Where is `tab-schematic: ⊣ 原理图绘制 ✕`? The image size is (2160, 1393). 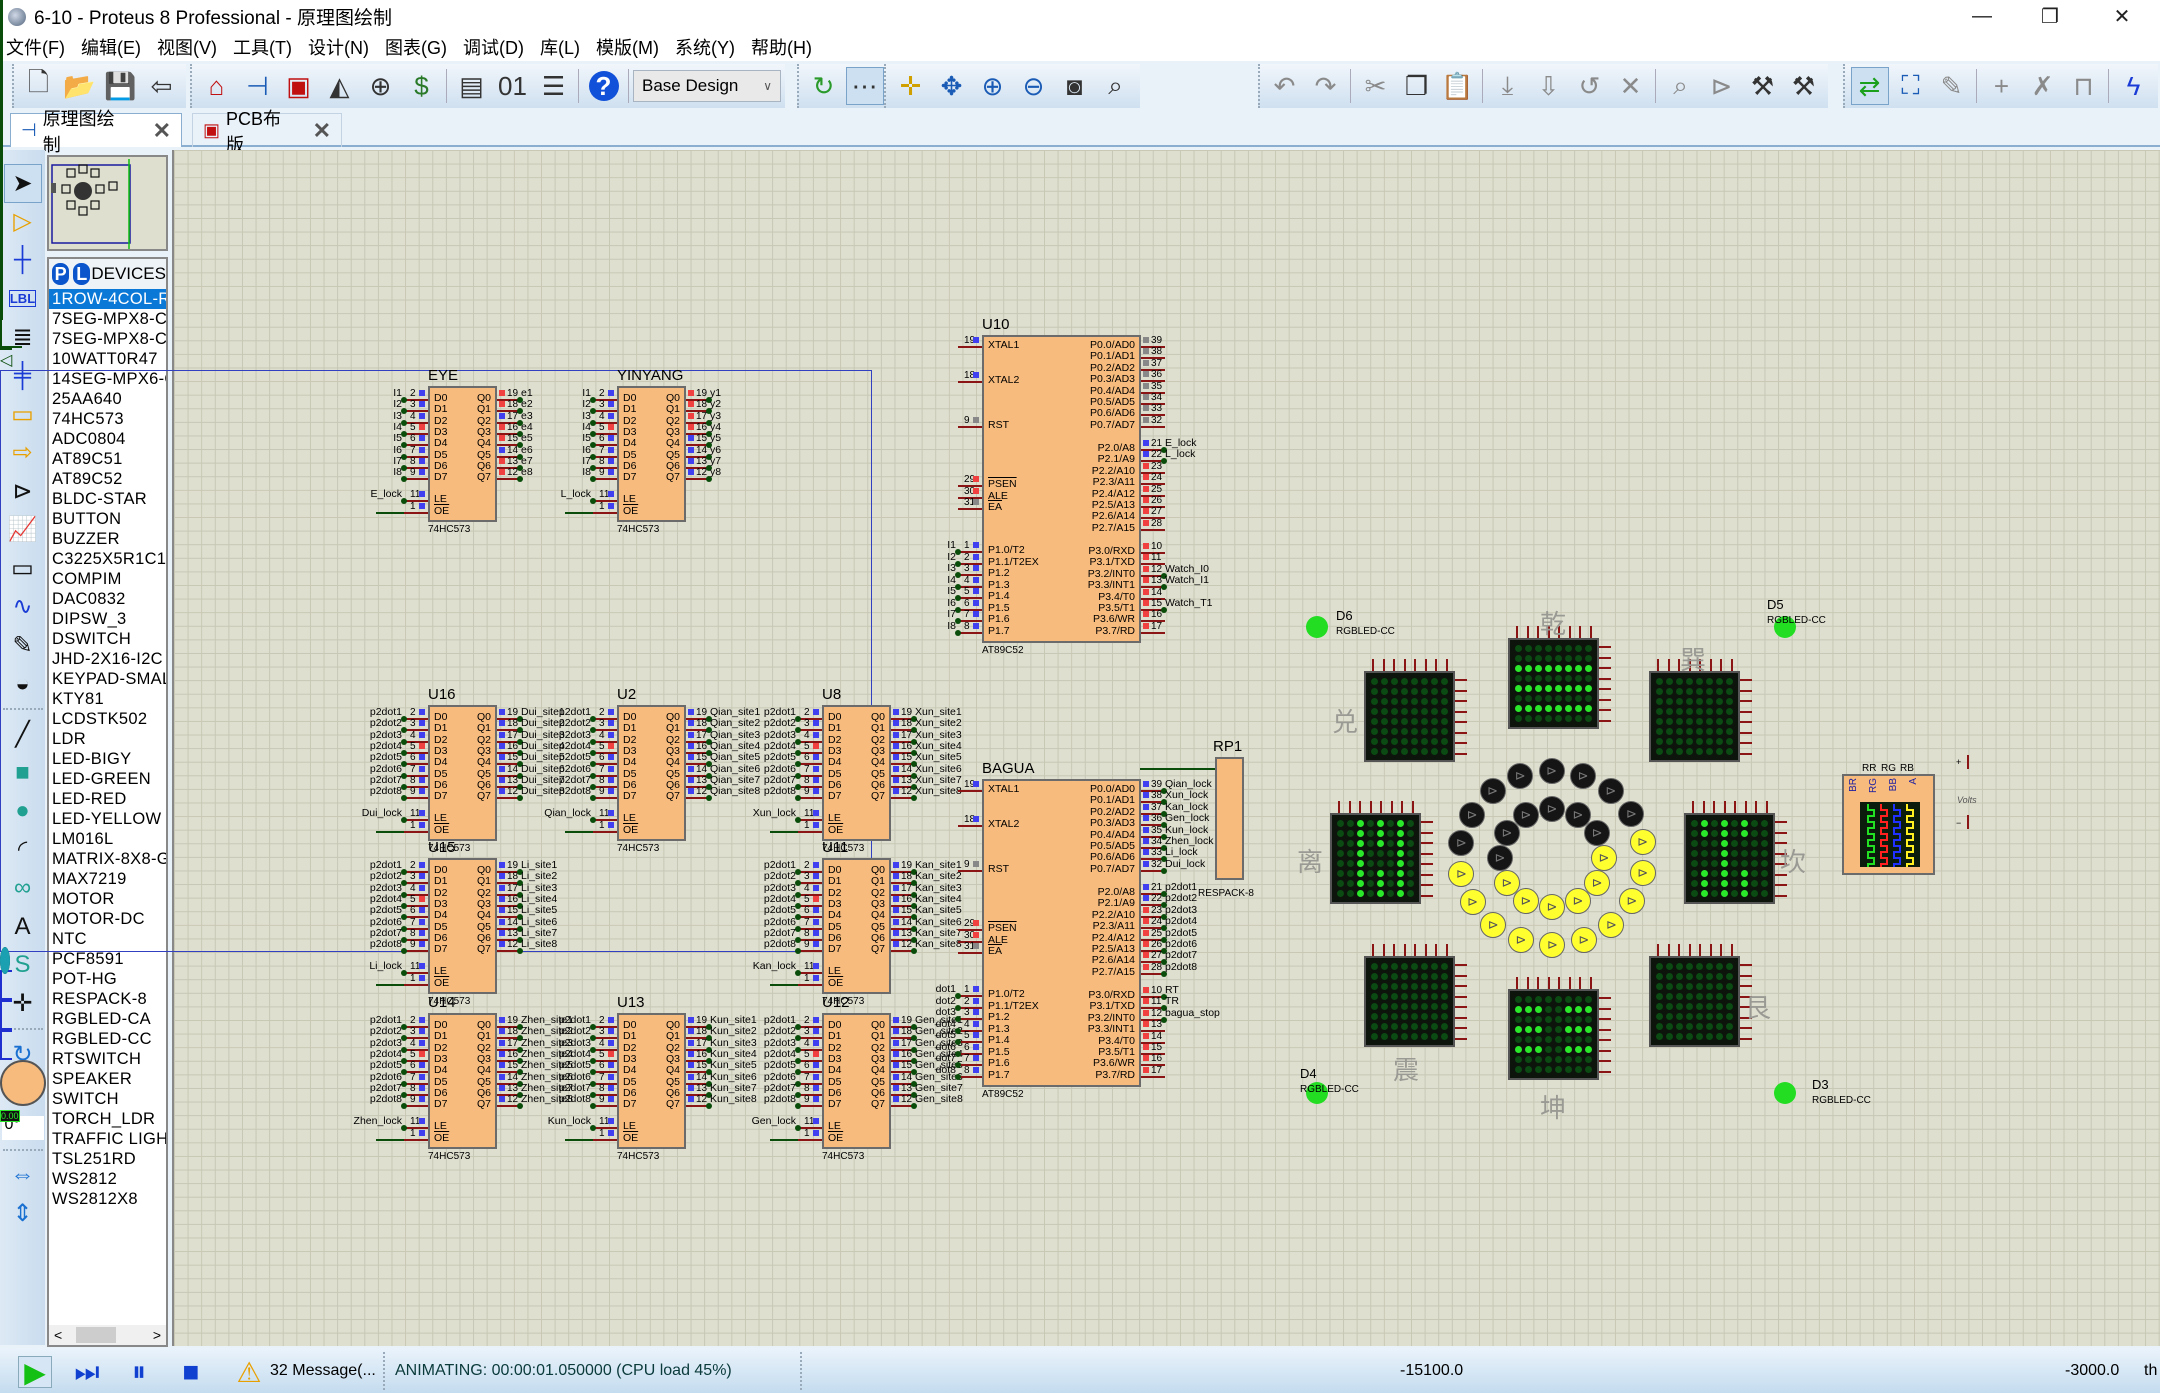
tab-schematic: ⊣ 原理图绘制 ✕ is located at coordinates (96, 132).